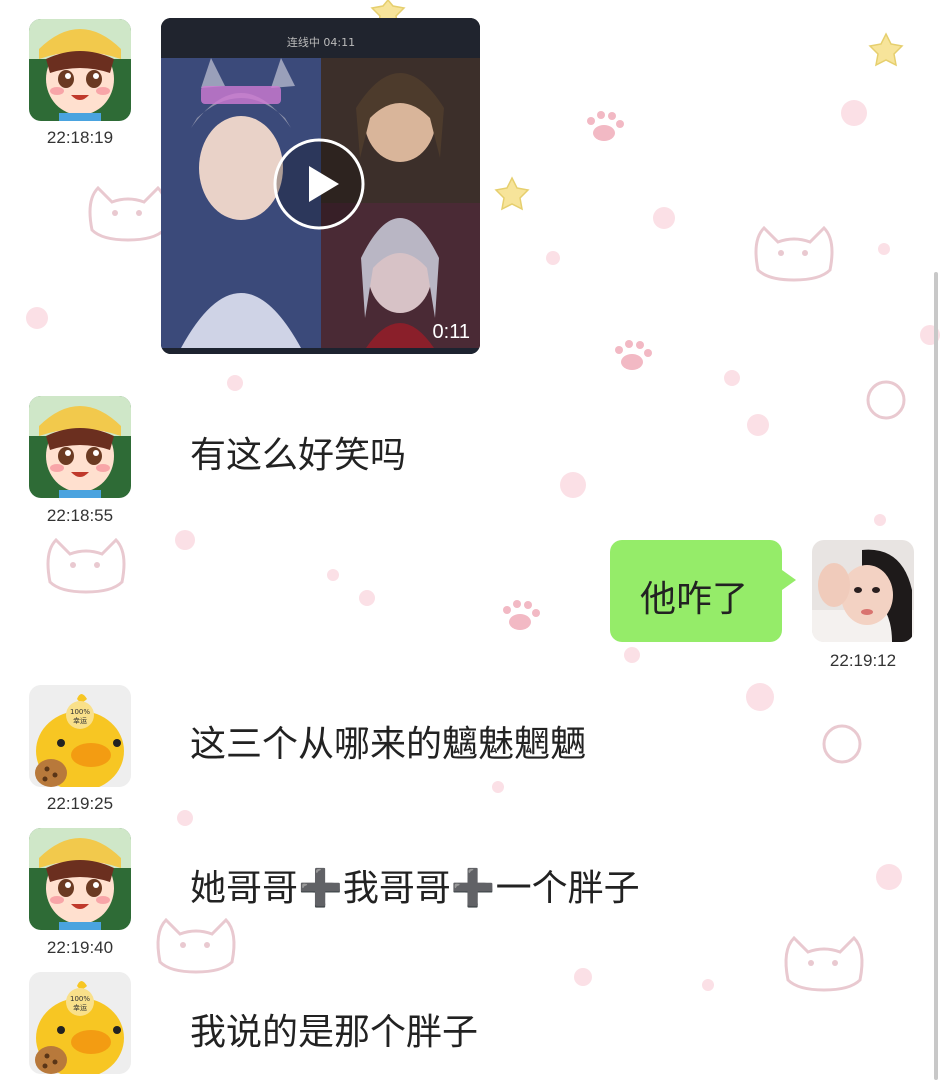  I want to click on message-text: 有这么好笑吗, so click(298, 452).